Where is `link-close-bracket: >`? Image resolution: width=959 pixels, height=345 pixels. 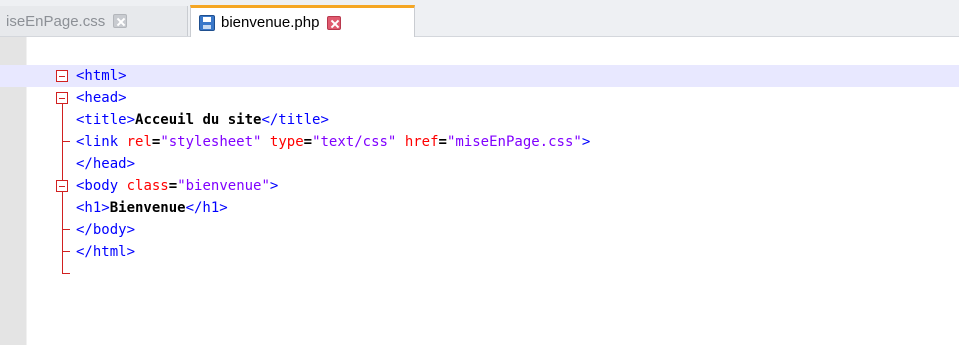
link-close-bracket: > is located at coordinates (586, 142).